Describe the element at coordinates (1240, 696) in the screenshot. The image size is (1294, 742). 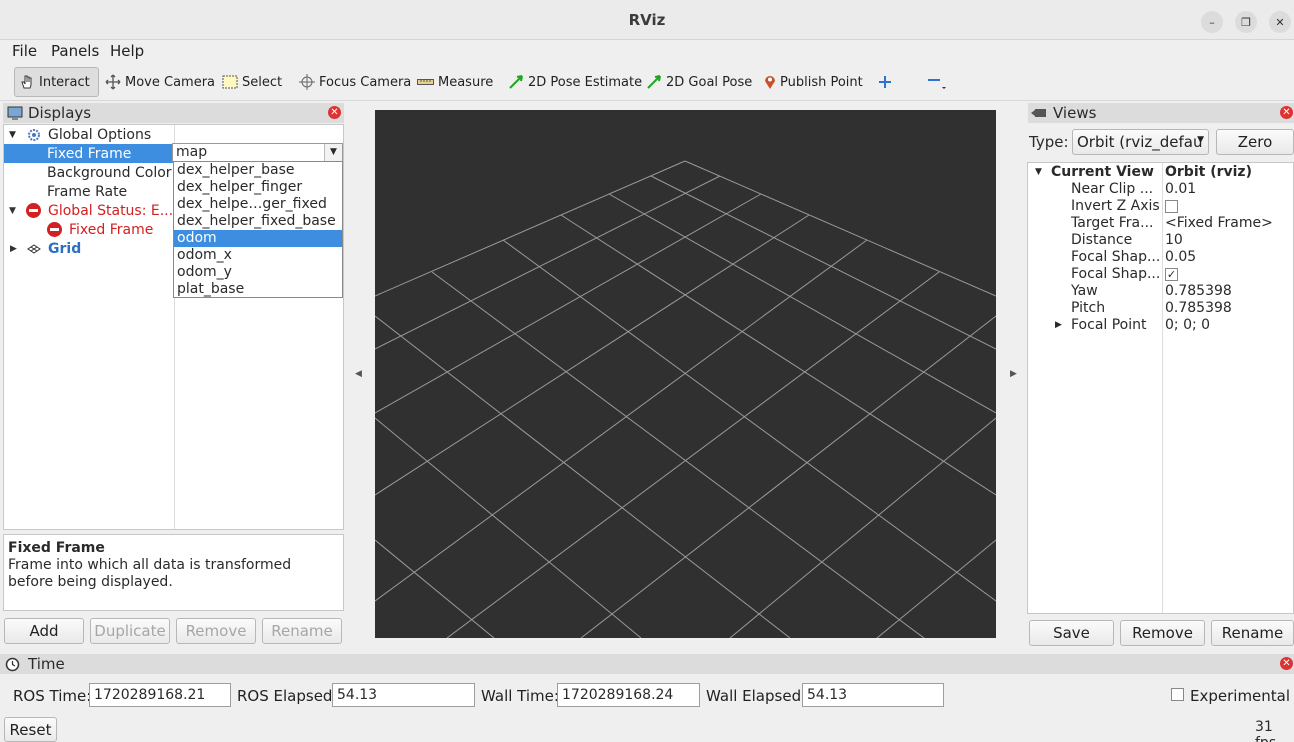
I see `experimental-label: Experimental` at that location.